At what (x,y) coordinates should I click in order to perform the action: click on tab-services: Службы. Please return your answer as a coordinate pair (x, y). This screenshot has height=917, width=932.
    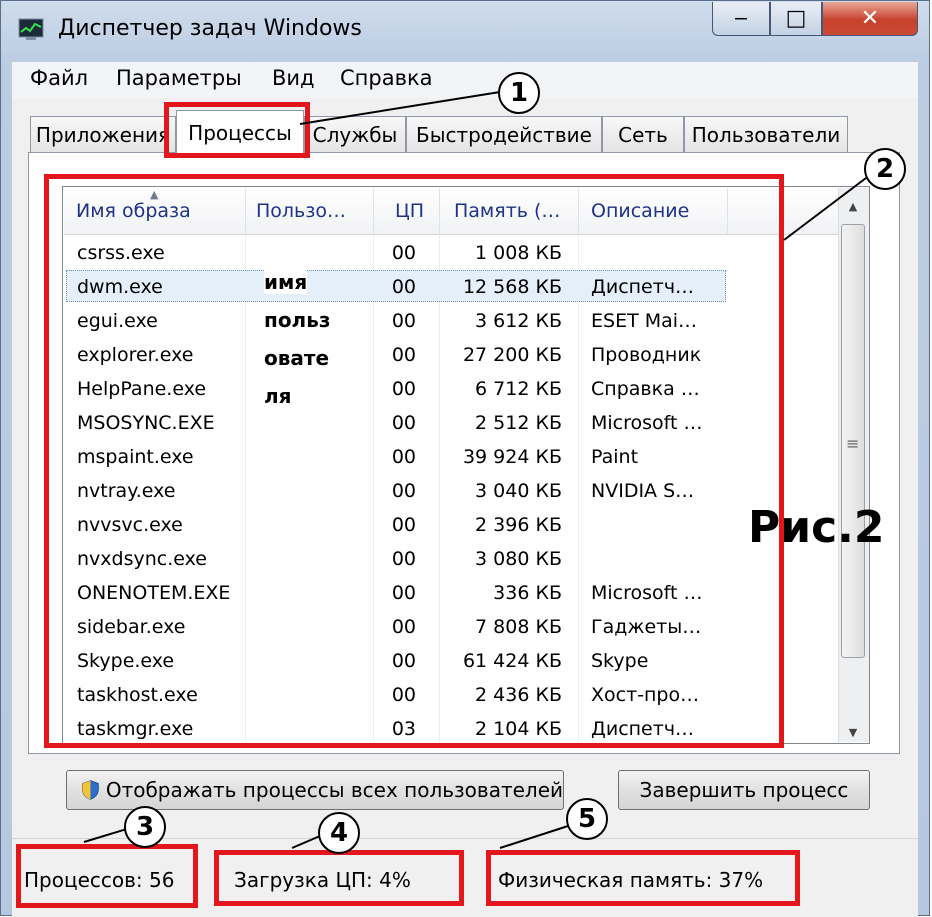
    Looking at the image, I should click on (355, 134).